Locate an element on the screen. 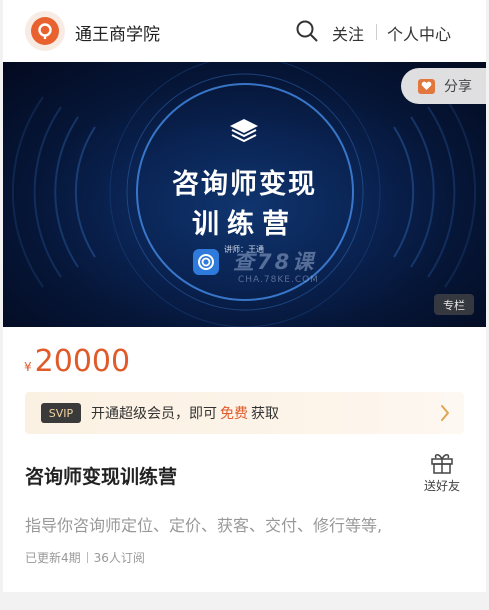 This screenshot has height=610, width=489. gift-button: 送好友 is located at coordinates (442, 472).